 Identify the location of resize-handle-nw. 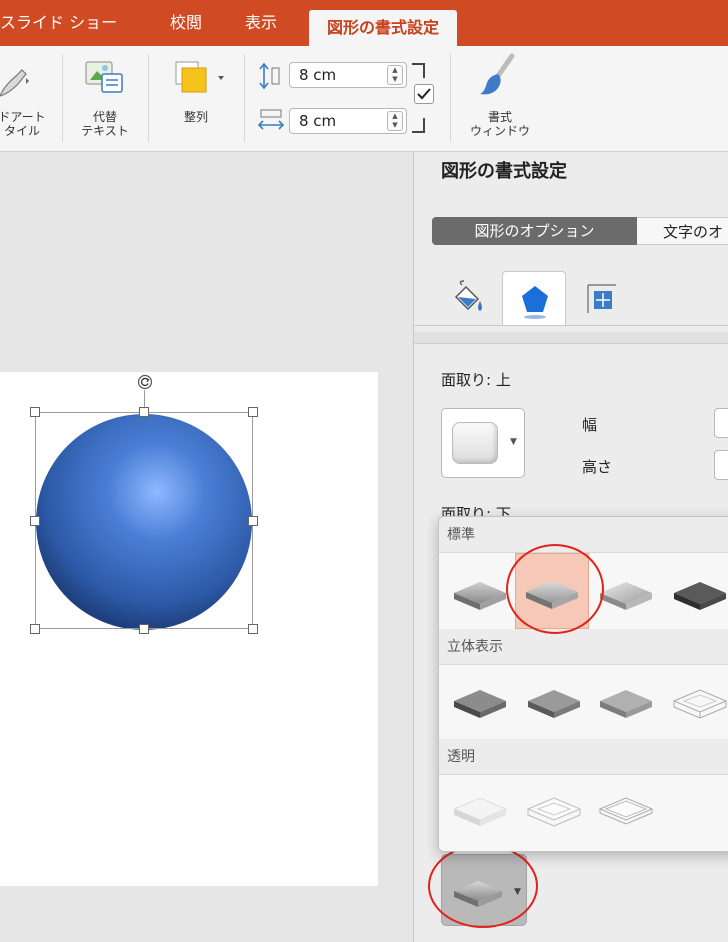
(35, 412).